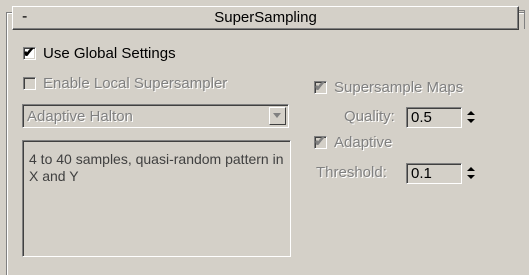  I want to click on chevron-down-icon, so click(277, 115).